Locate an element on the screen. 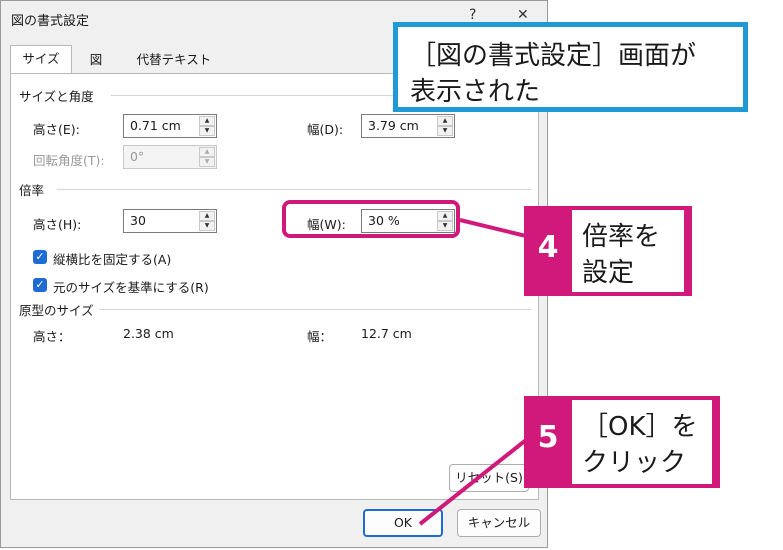  step5-text-box: ［OK］を クリック is located at coordinates (642, 442).